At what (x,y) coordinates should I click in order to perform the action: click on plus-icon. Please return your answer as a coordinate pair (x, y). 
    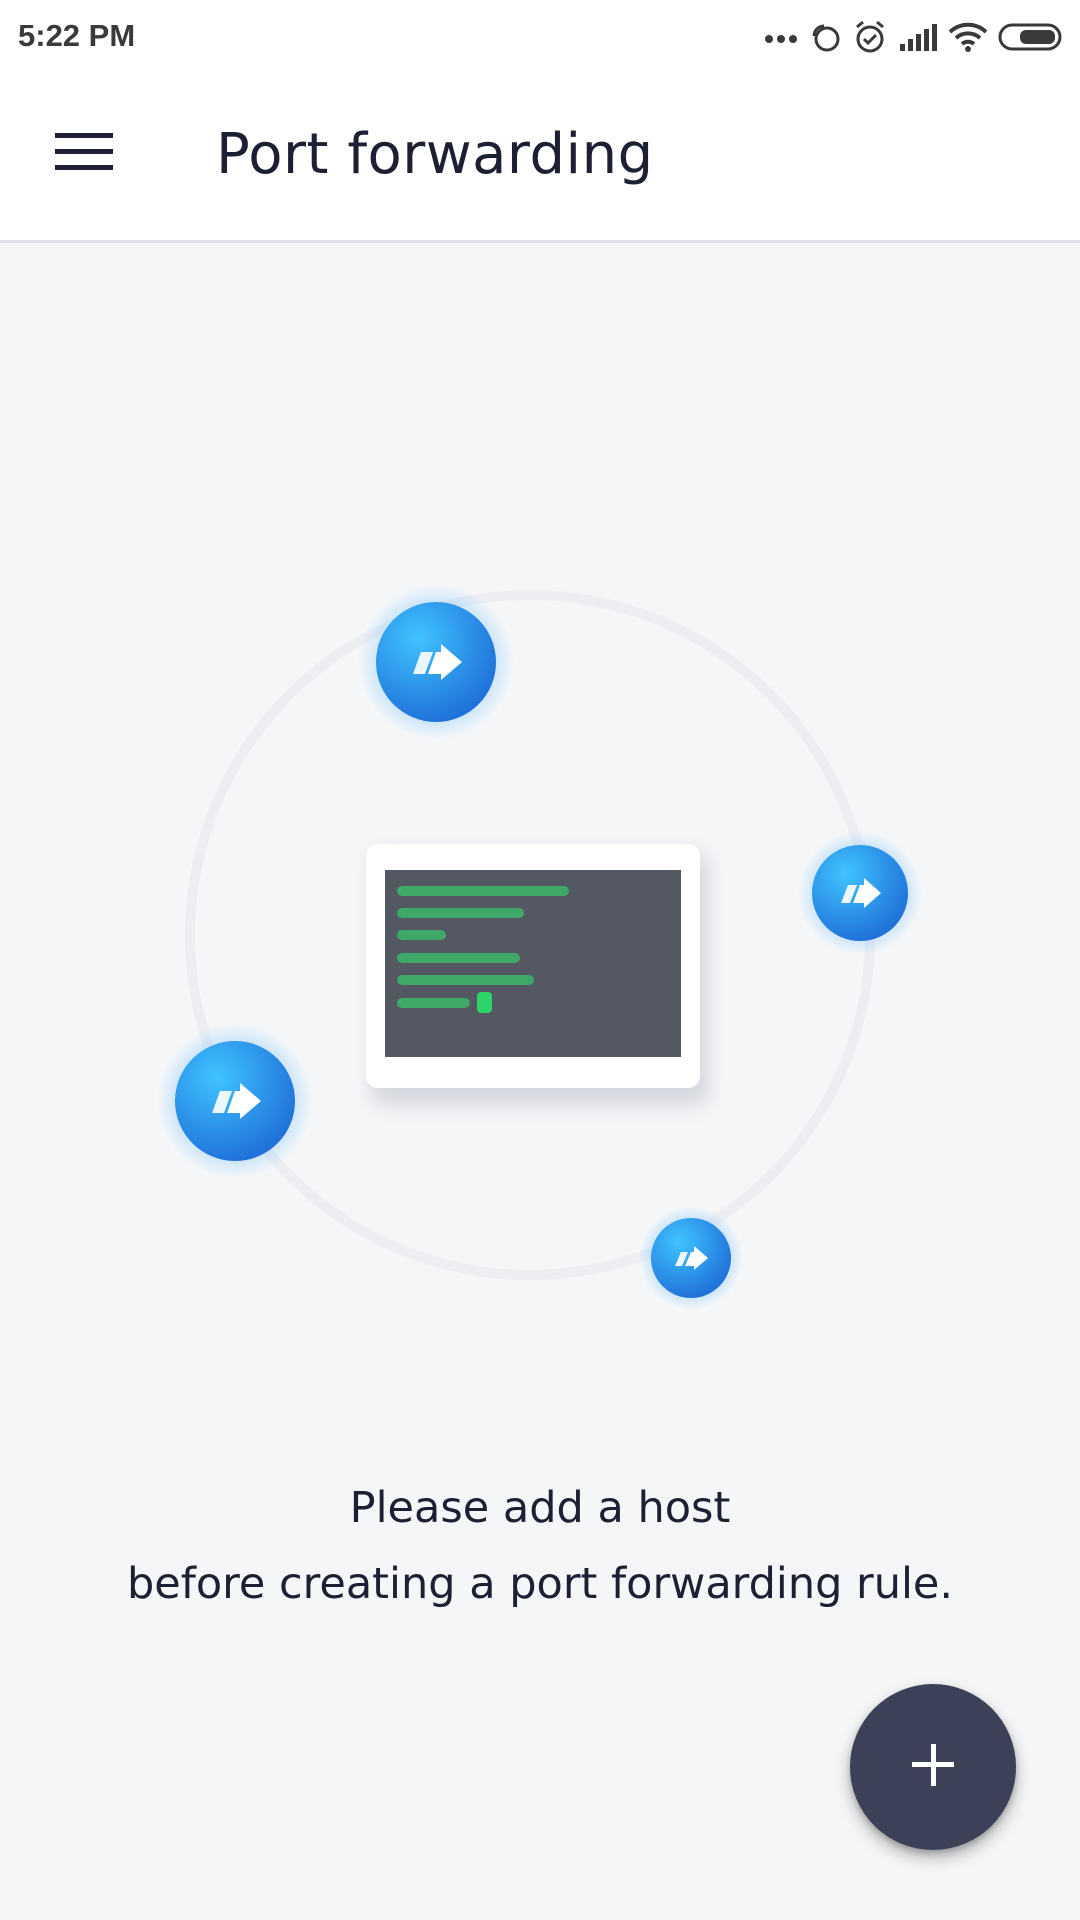
    Looking at the image, I should click on (933, 1767).